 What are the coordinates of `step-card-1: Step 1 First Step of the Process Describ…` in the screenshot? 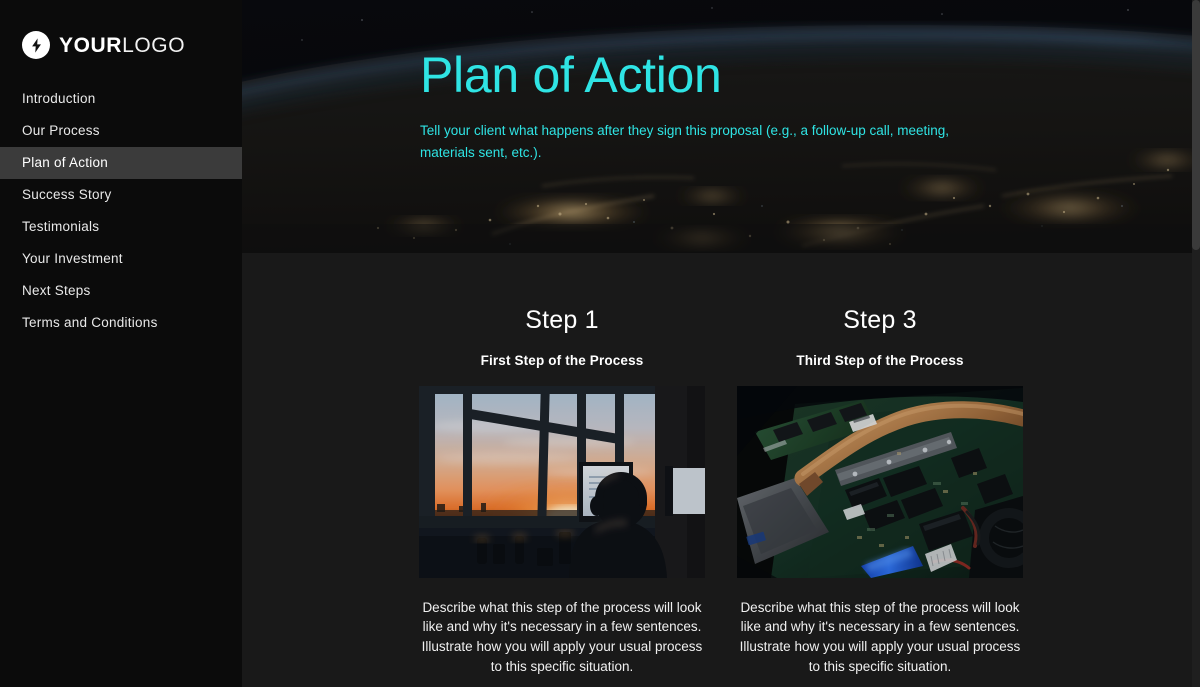 It's located at (562, 497).